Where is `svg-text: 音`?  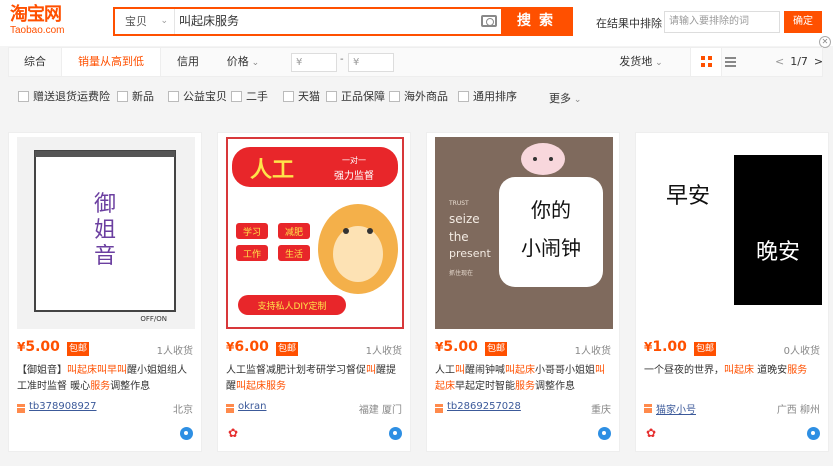 svg-text: 音 is located at coordinates (105, 256).